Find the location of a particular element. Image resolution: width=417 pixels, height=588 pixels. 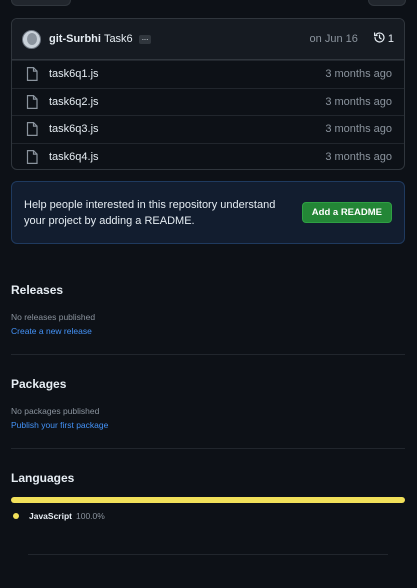

commit-count: 1 is located at coordinates (390, 39).